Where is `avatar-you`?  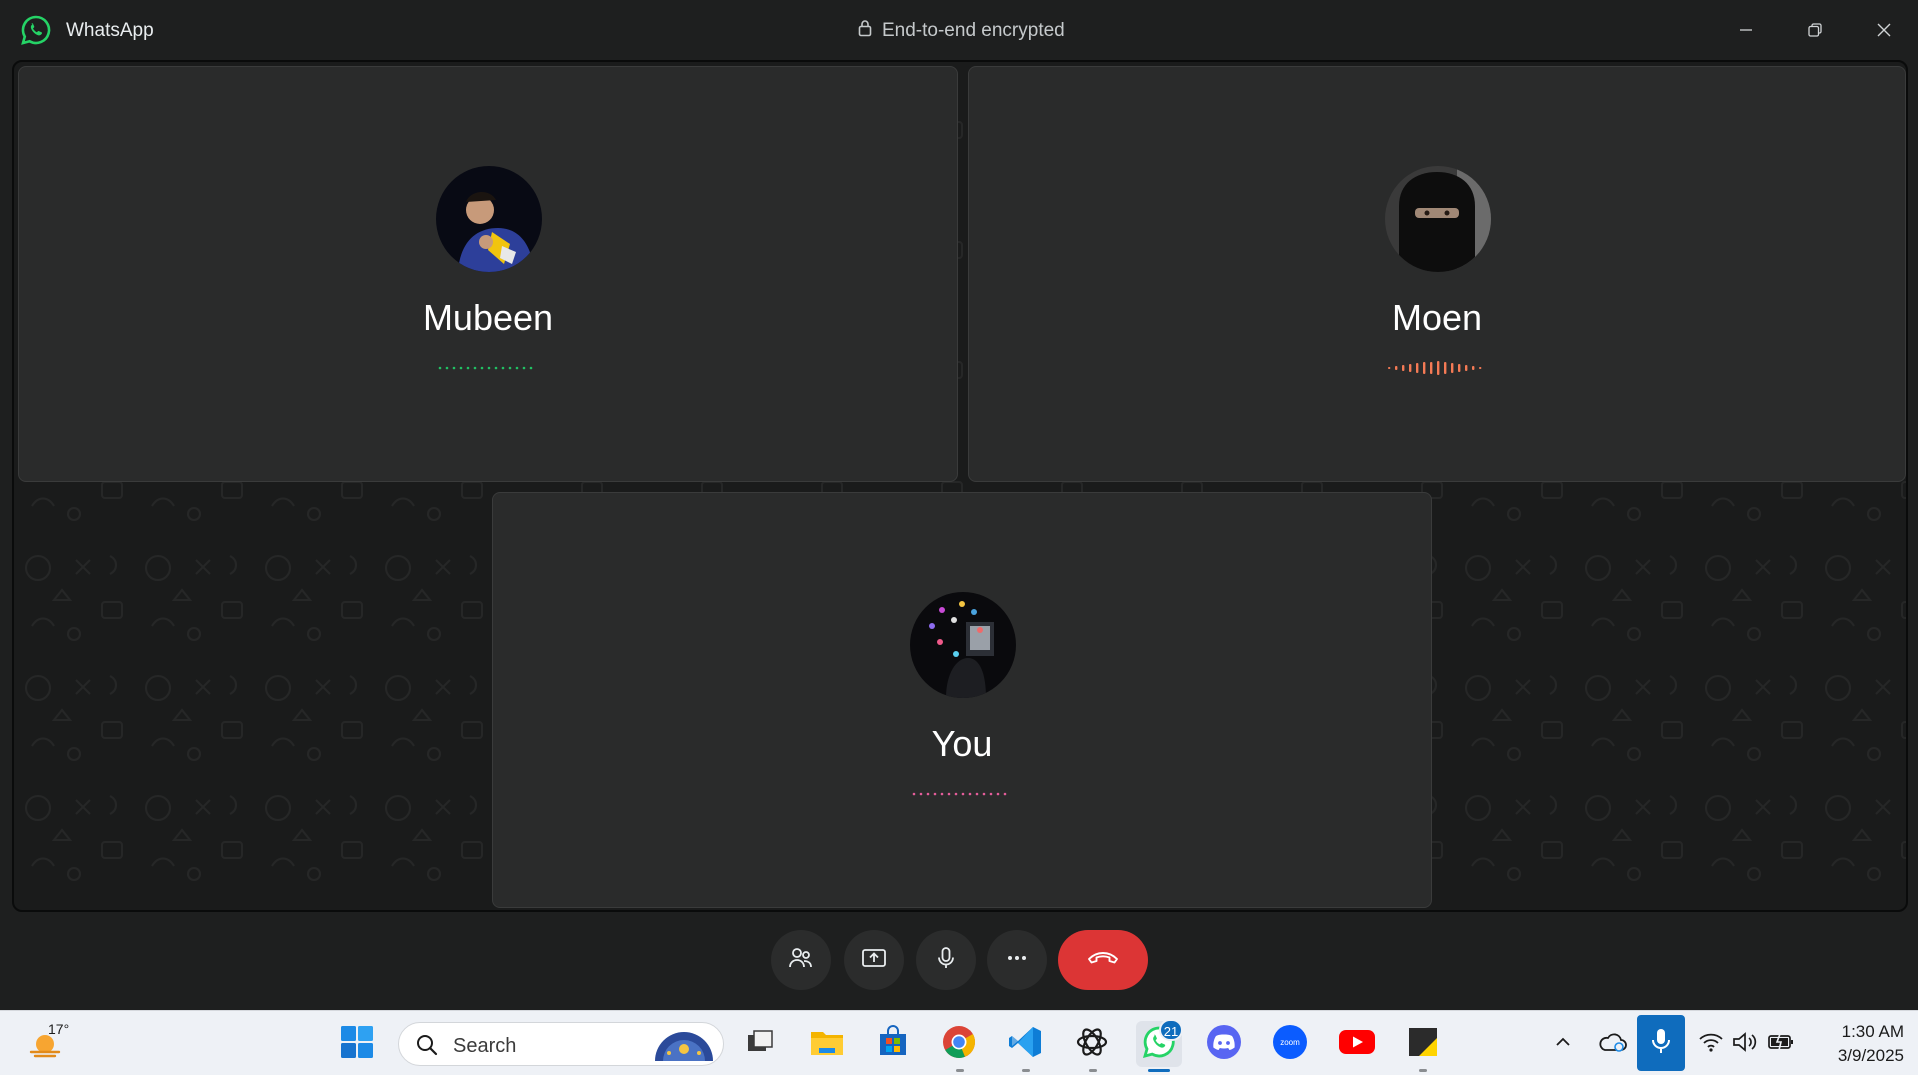
avatar-you is located at coordinates (963, 645).